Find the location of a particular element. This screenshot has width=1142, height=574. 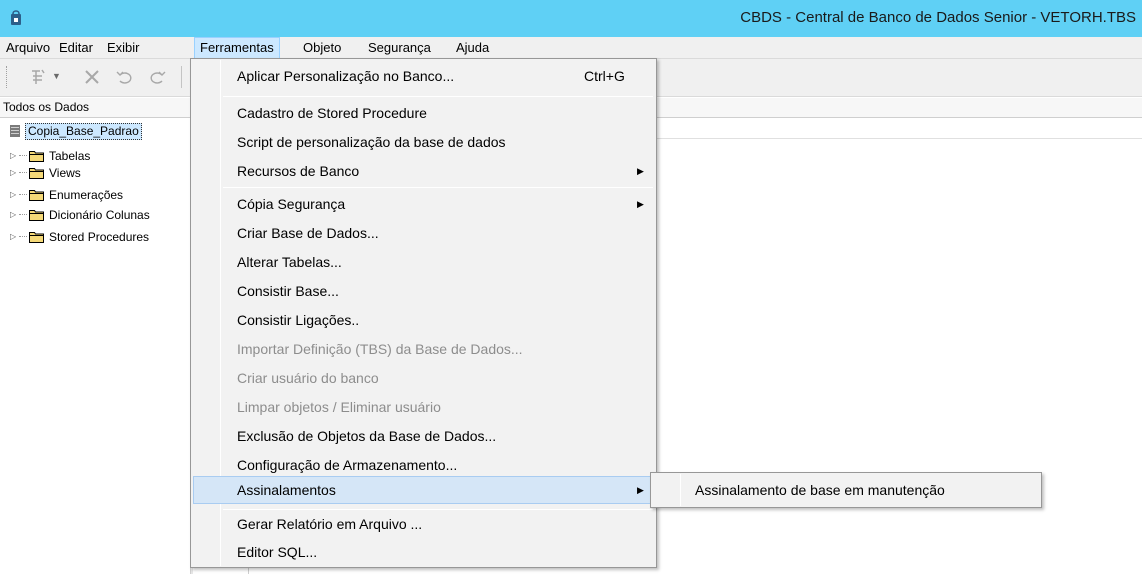

menu-item-label: Cópia Segurança is located at coordinates (291, 204).